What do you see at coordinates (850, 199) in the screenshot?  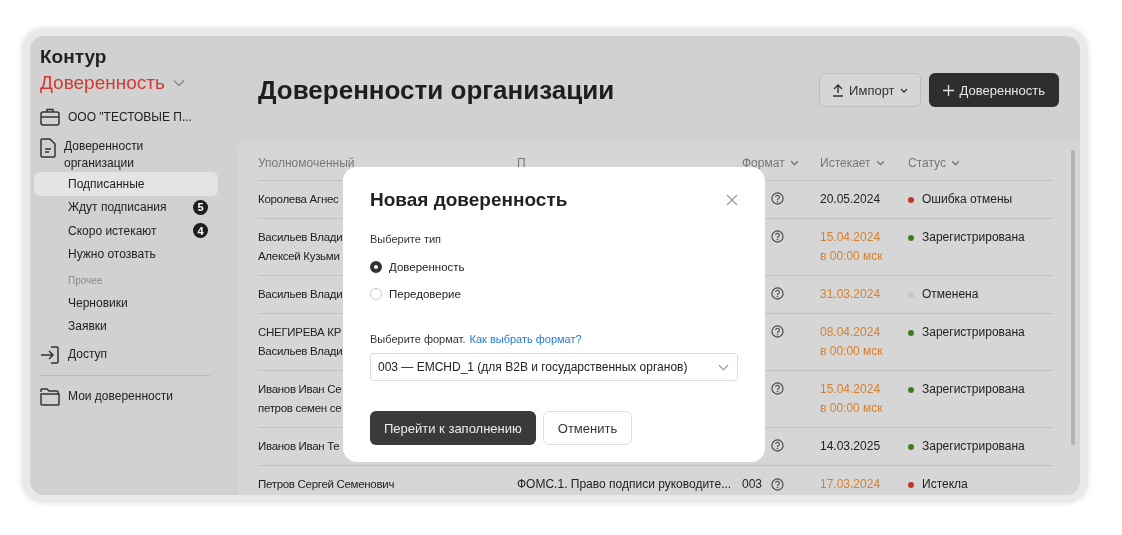 I see `table-cell: 20.05.2024` at bounding box center [850, 199].